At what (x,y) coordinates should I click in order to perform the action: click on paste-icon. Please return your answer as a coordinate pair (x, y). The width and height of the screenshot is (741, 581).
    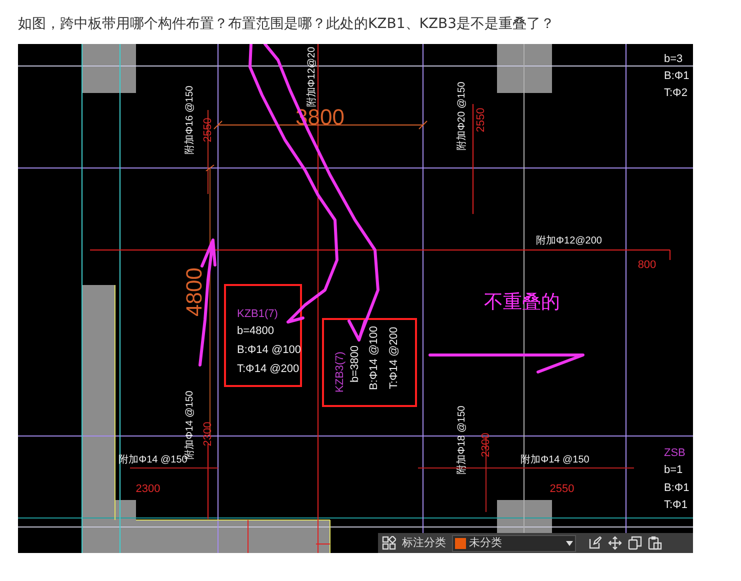
    Looking at the image, I should click on (655, 543).